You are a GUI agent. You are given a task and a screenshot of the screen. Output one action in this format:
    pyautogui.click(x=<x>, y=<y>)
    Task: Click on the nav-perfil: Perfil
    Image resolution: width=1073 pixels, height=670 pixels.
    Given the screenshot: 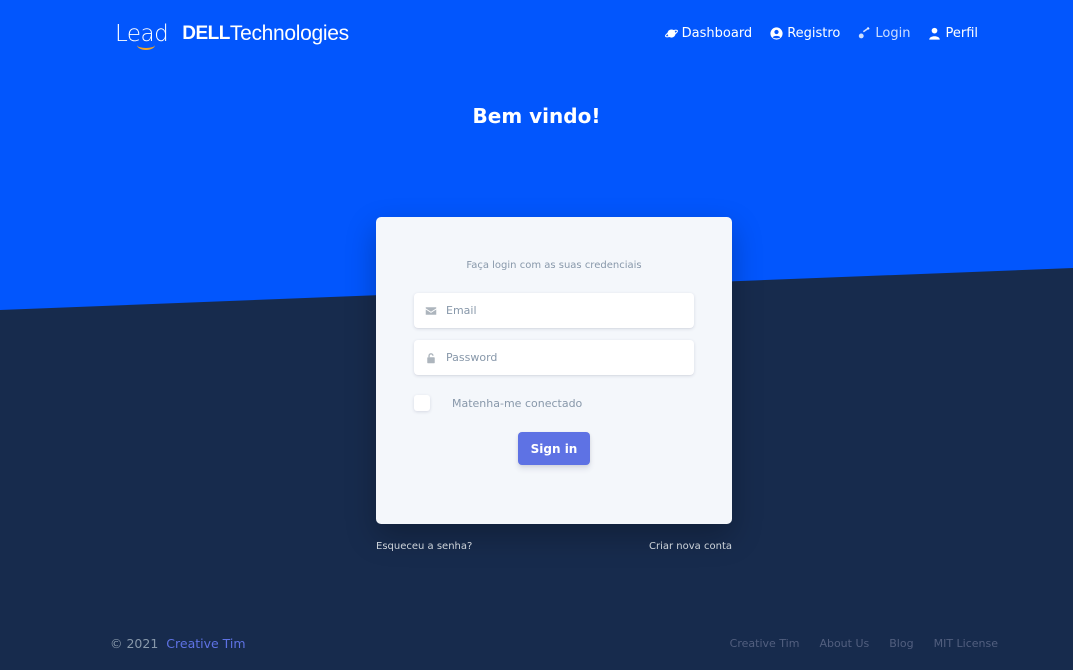 What is the action you would take?
    pyautogui.click(x=953, y=33)
    